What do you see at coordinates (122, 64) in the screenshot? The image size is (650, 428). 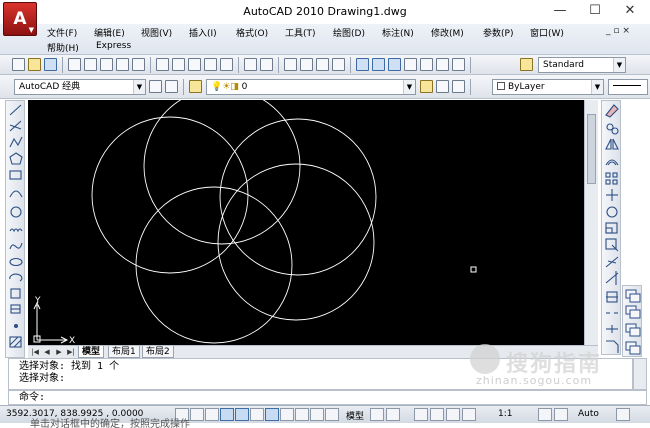 I see `3d-dwf-icon` at bounding box center [122, 64].